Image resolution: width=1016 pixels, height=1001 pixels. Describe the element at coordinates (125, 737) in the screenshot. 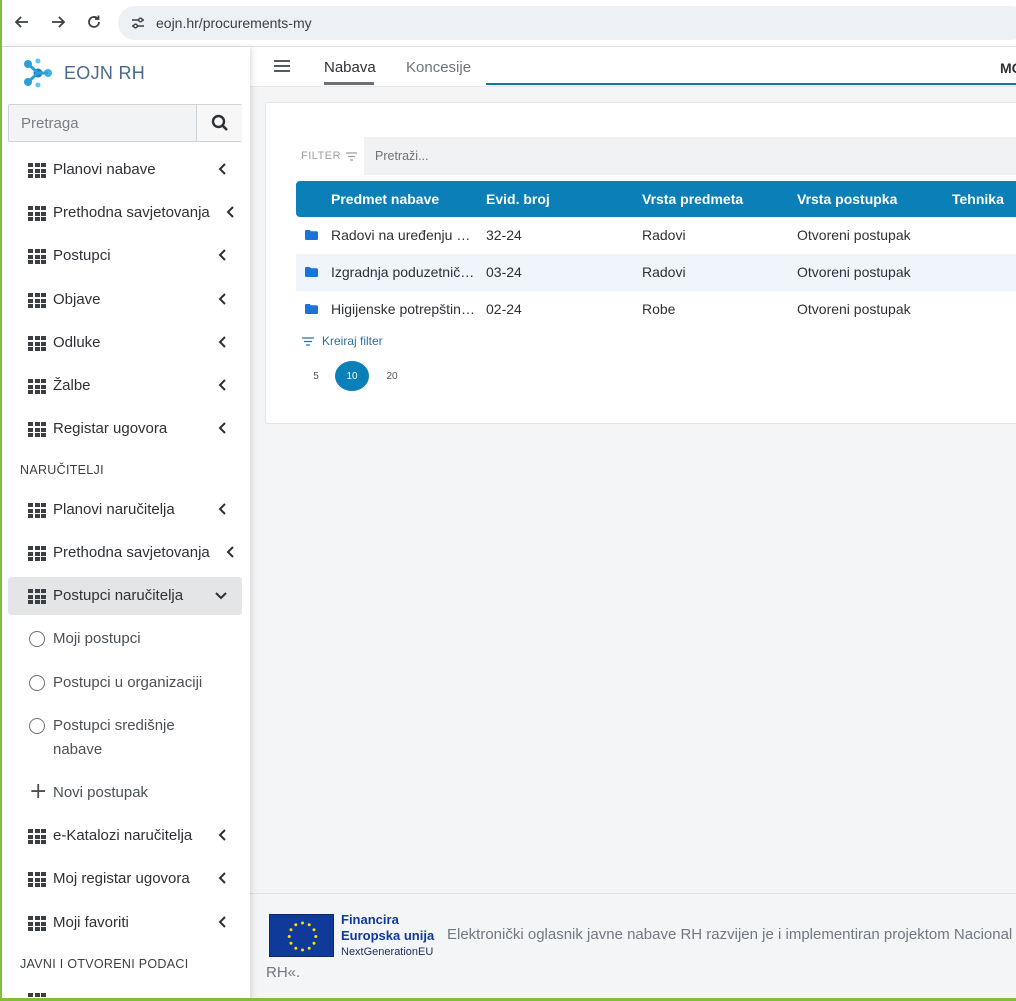

I see `sidebar-subitem-postupci-sredisnje-nabave: Postupci središnje nabave` at that location.